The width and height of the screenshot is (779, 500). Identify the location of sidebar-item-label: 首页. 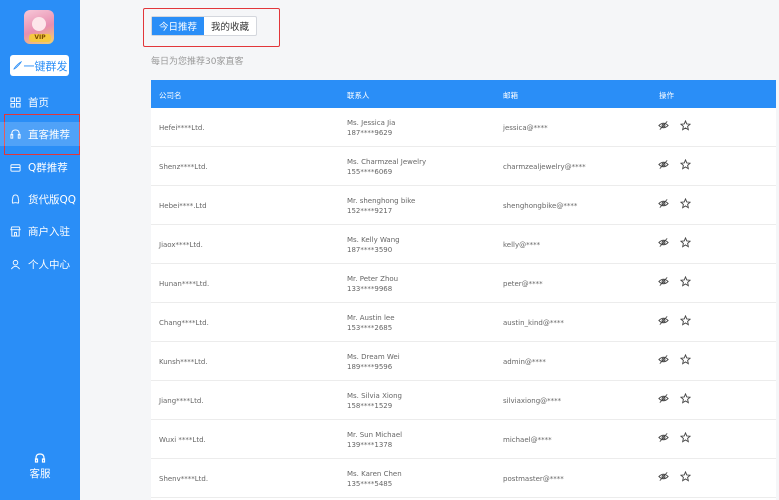
(38, 102).